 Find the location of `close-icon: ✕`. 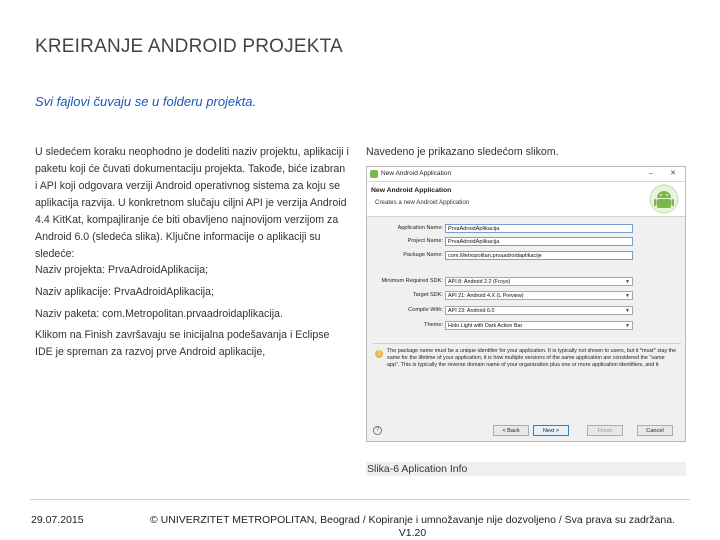

close-icon: ✕ is located at coordinates (673, 174).